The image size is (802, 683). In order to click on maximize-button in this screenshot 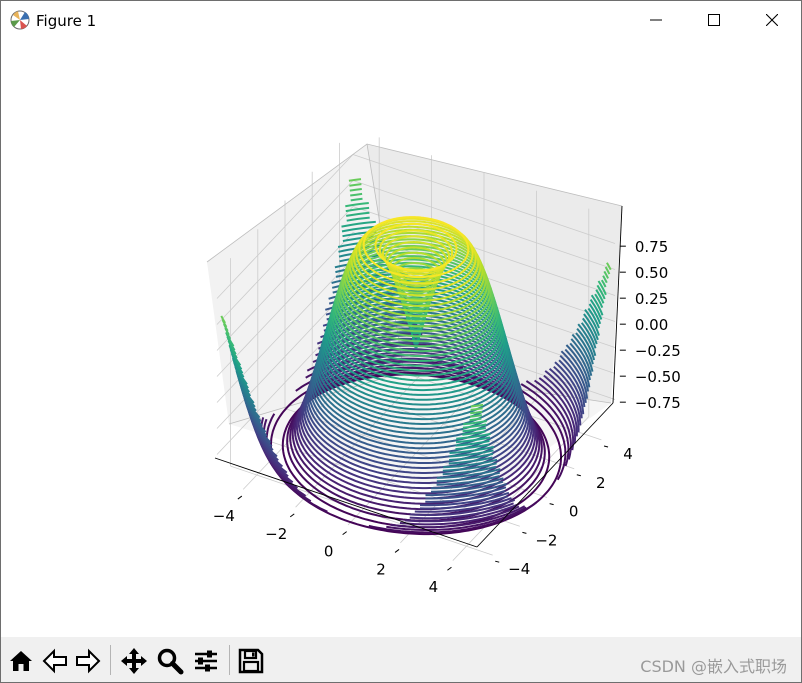, I will do `click(714, 20)`.